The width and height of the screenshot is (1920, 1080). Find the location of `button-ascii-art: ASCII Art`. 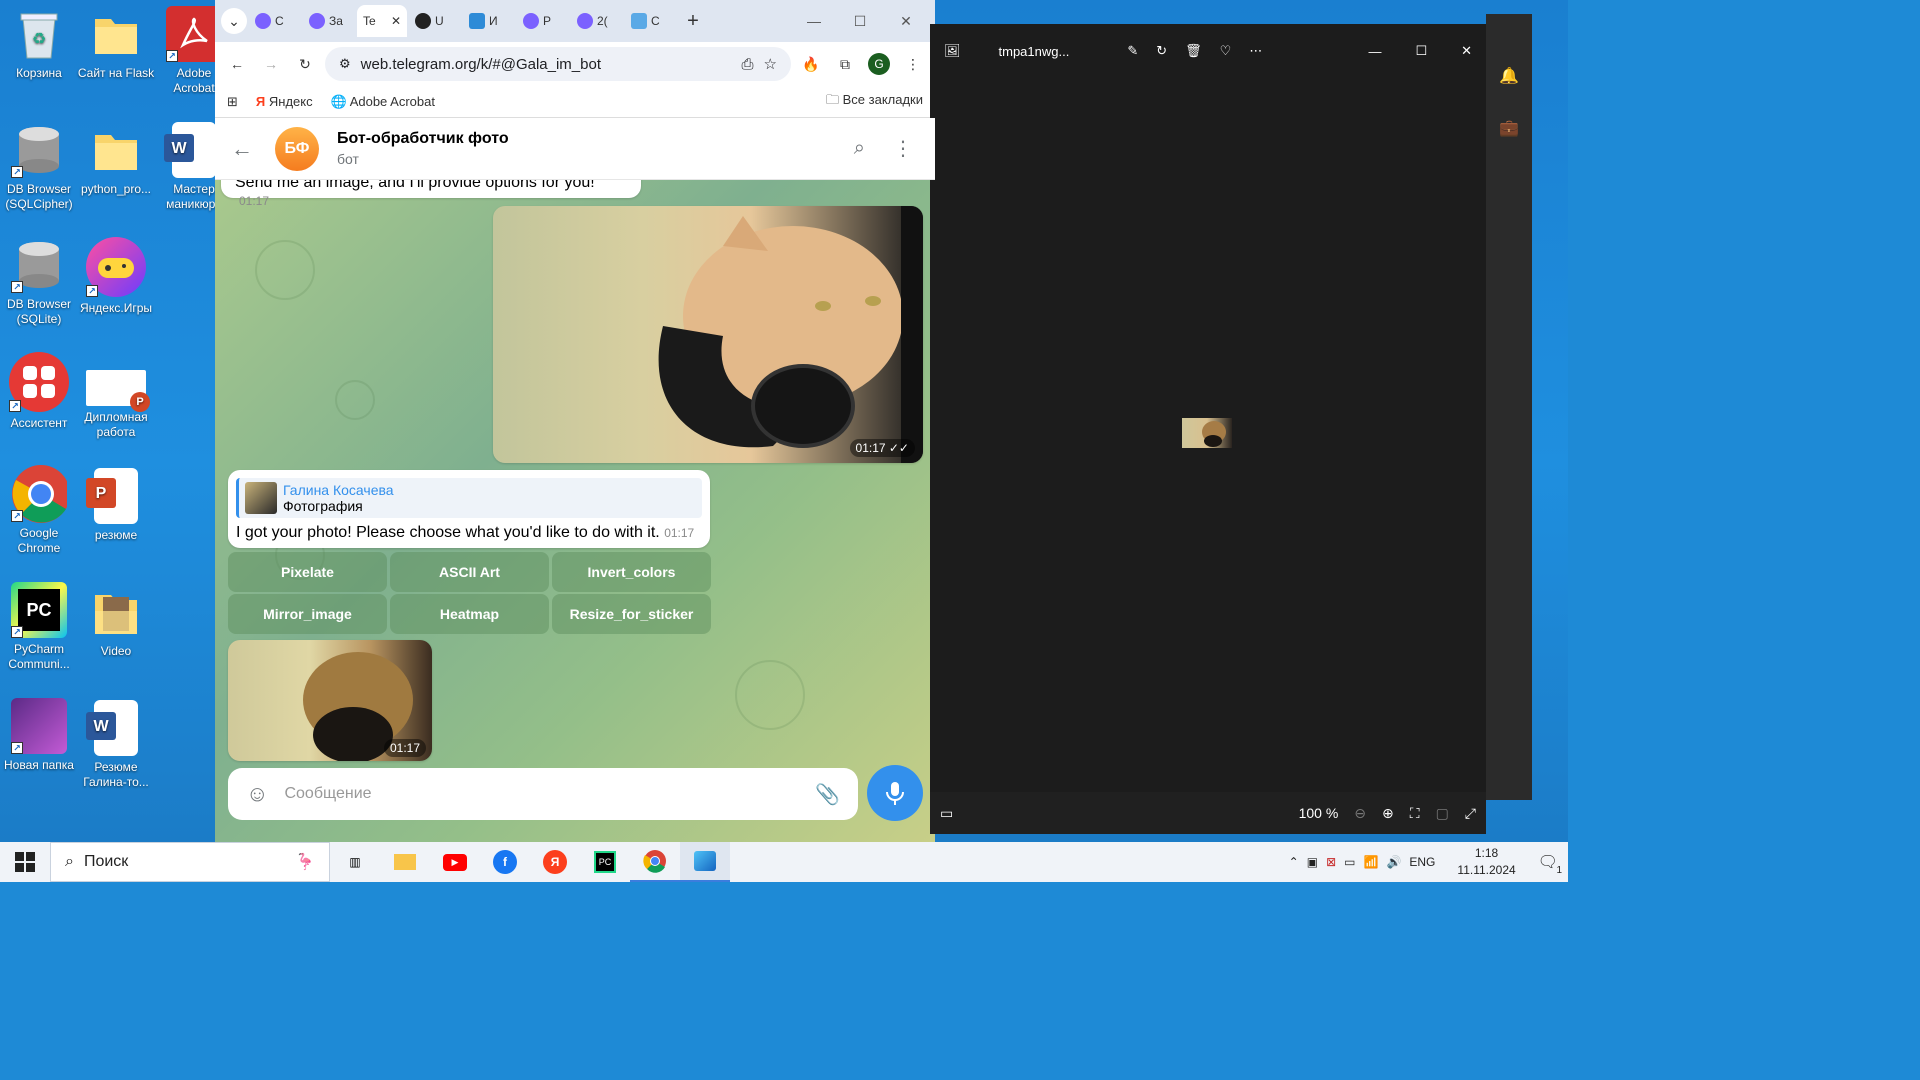

button-ascii-art: ASCII Art is located at coordinates (469, 572).